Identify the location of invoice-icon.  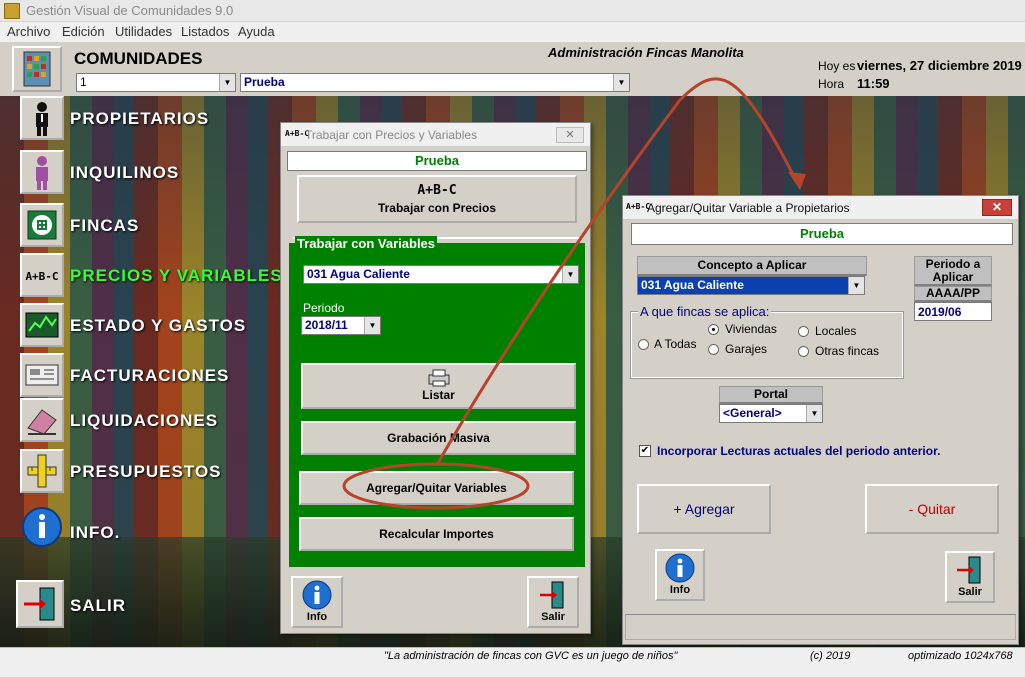
(42, 375).